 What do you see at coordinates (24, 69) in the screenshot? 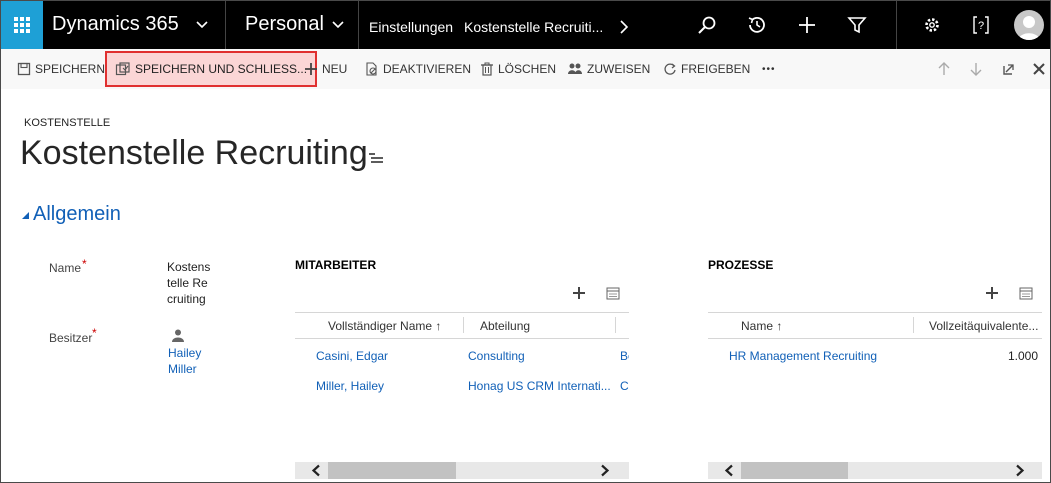
I see `save-icon` at bounding box center [24, 69].